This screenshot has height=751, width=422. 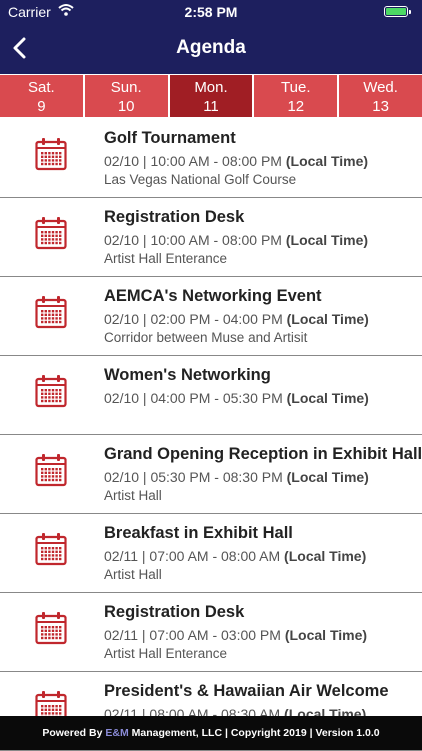 What do you see at coordinates (195, 319) in the screenshot?
I see `event-time-range: 02/10 | 02:00 PM - 04:00 PM` at bounding box center [195, 319].